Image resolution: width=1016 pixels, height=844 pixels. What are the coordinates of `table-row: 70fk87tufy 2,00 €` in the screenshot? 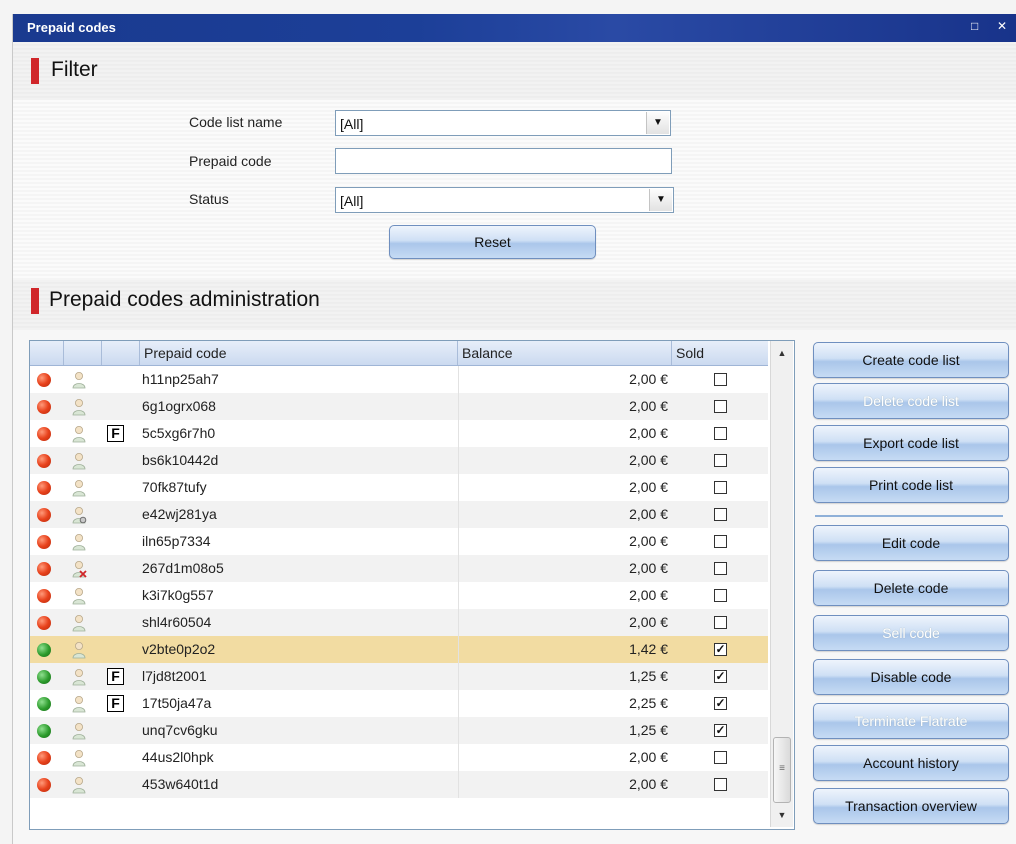 It's located at (399, 487).